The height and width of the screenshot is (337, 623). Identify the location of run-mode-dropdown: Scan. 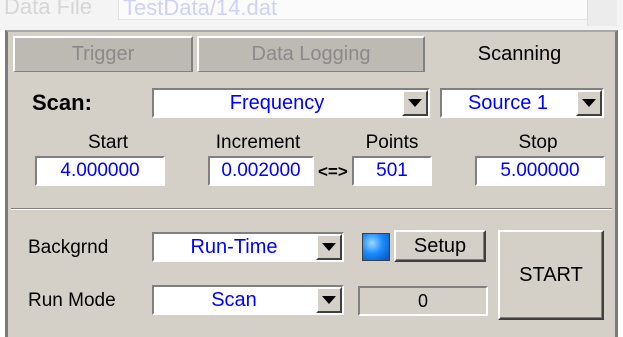
(248, 300).